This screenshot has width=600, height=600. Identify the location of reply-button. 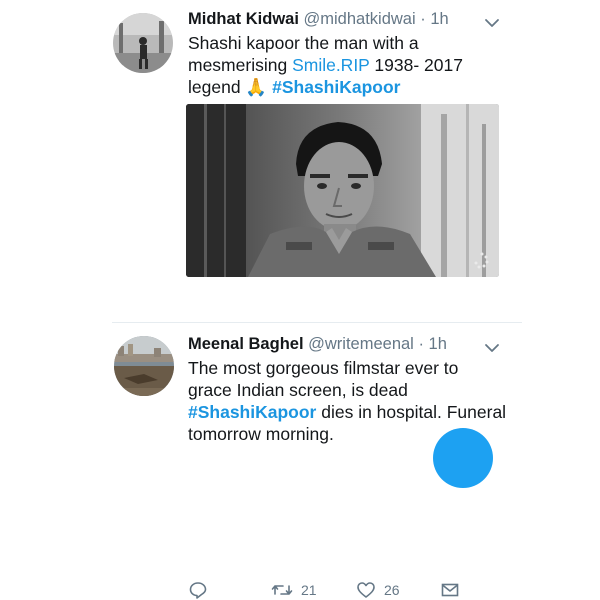
(198, 590).